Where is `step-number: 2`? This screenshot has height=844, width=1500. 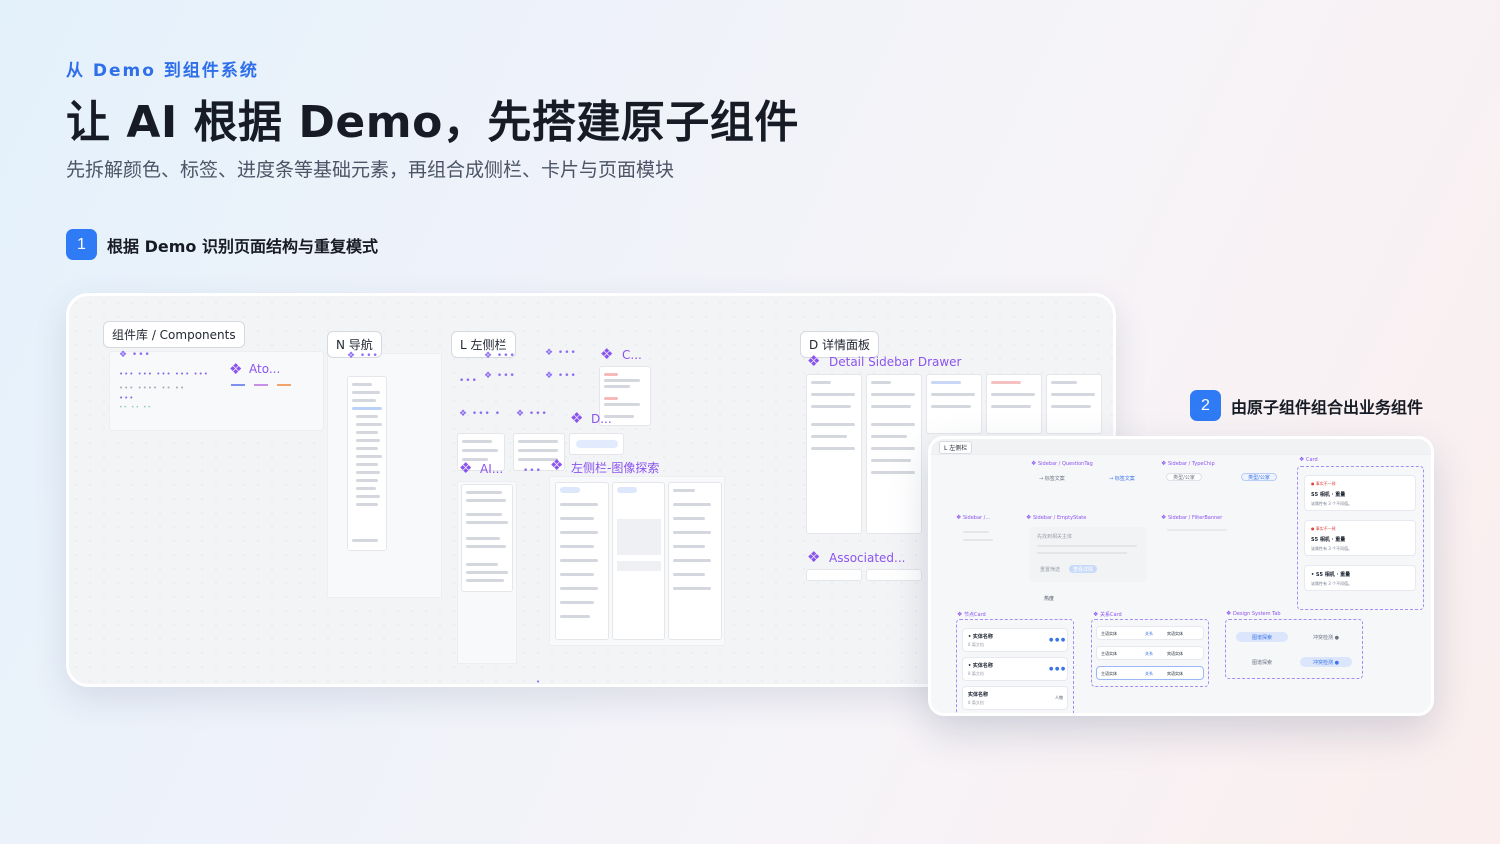
step-number: 2 is located at coordinates (1205, 405).